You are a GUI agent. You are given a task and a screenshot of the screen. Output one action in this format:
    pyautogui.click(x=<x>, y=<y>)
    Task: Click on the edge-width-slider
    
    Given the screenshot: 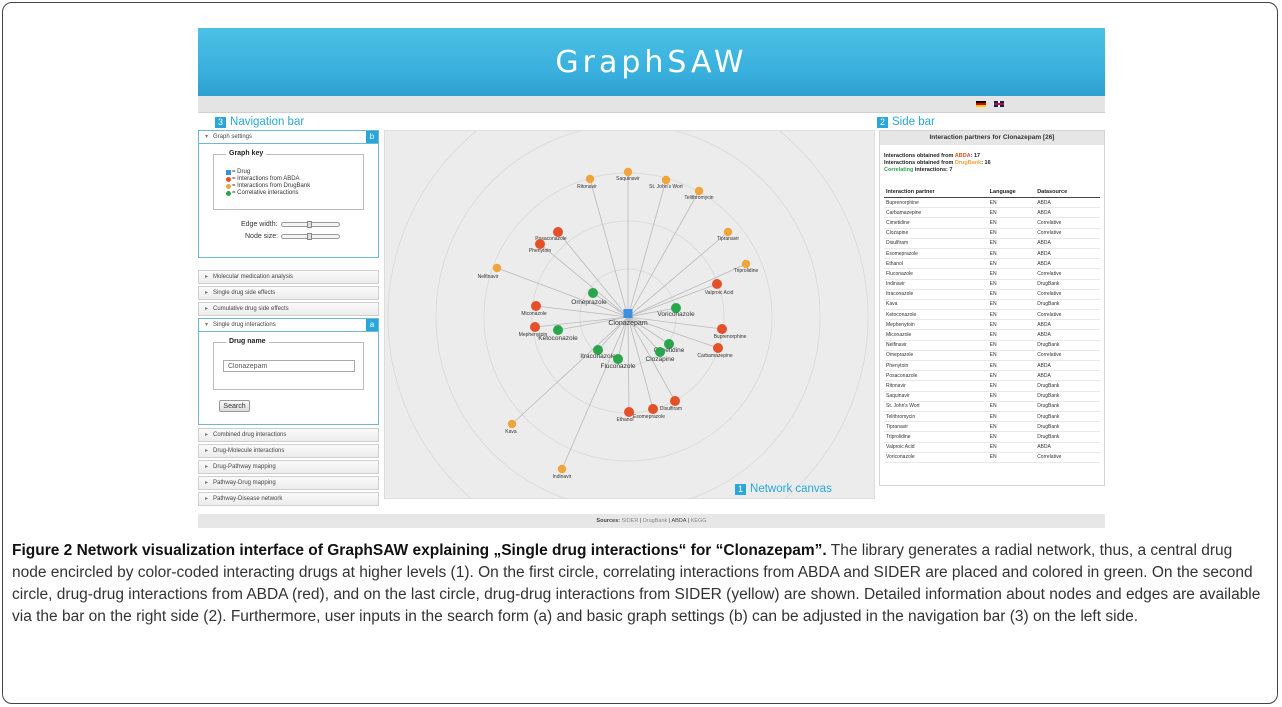 What is the action you would take?
    pyautogui.click(x=310, y=224)
    